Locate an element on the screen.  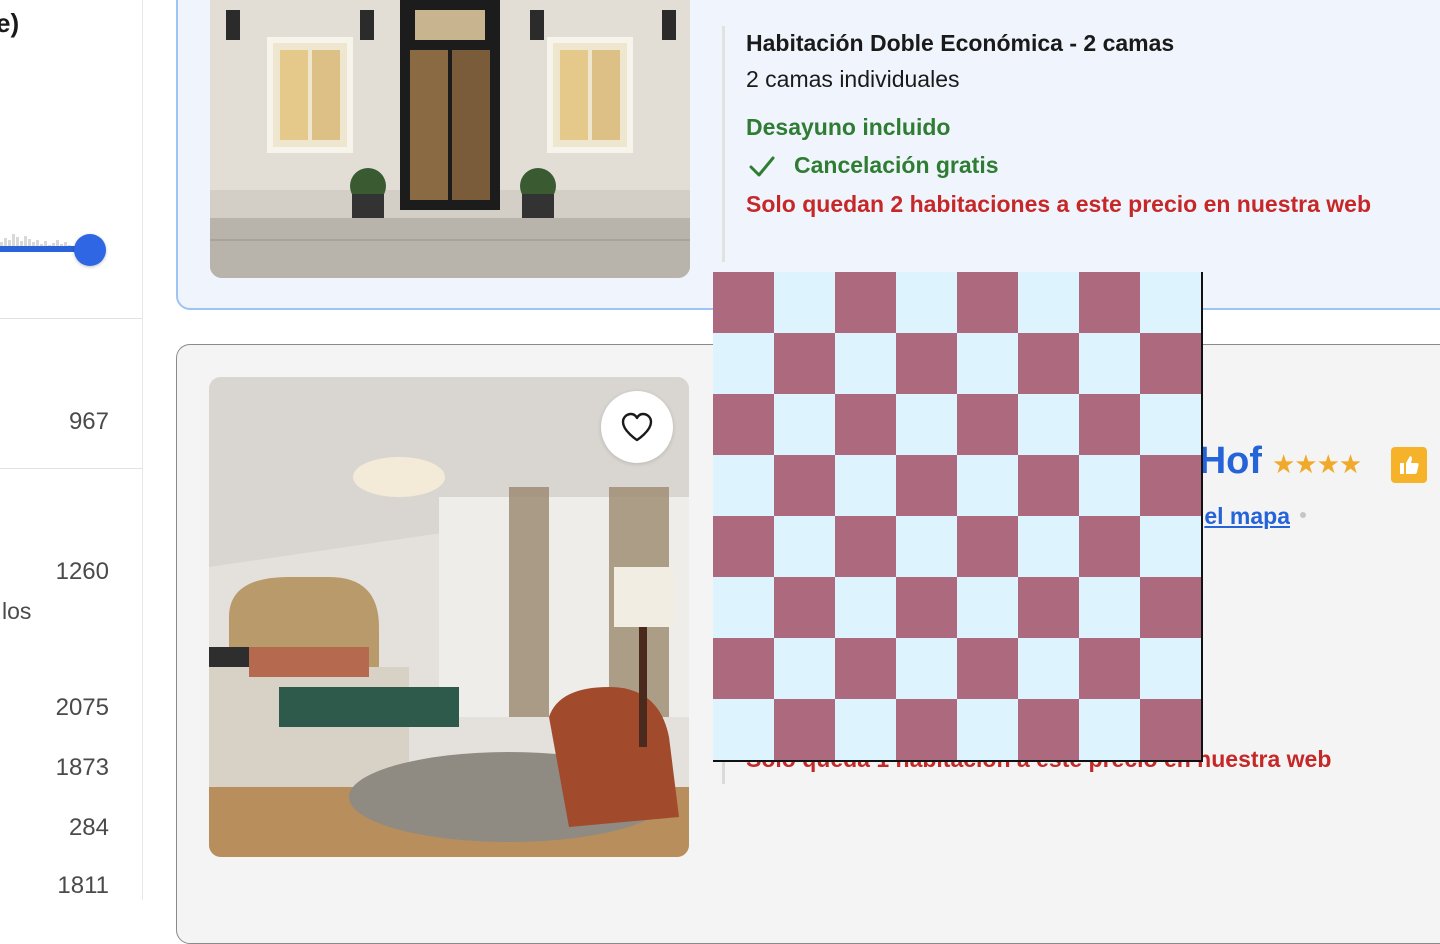
favorite-button is located at coordinates (637, 427).